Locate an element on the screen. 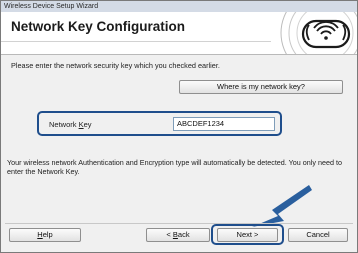 This screenshot has width=358, height=253. wireless-signal-icon is located at coordinates (318, 33).